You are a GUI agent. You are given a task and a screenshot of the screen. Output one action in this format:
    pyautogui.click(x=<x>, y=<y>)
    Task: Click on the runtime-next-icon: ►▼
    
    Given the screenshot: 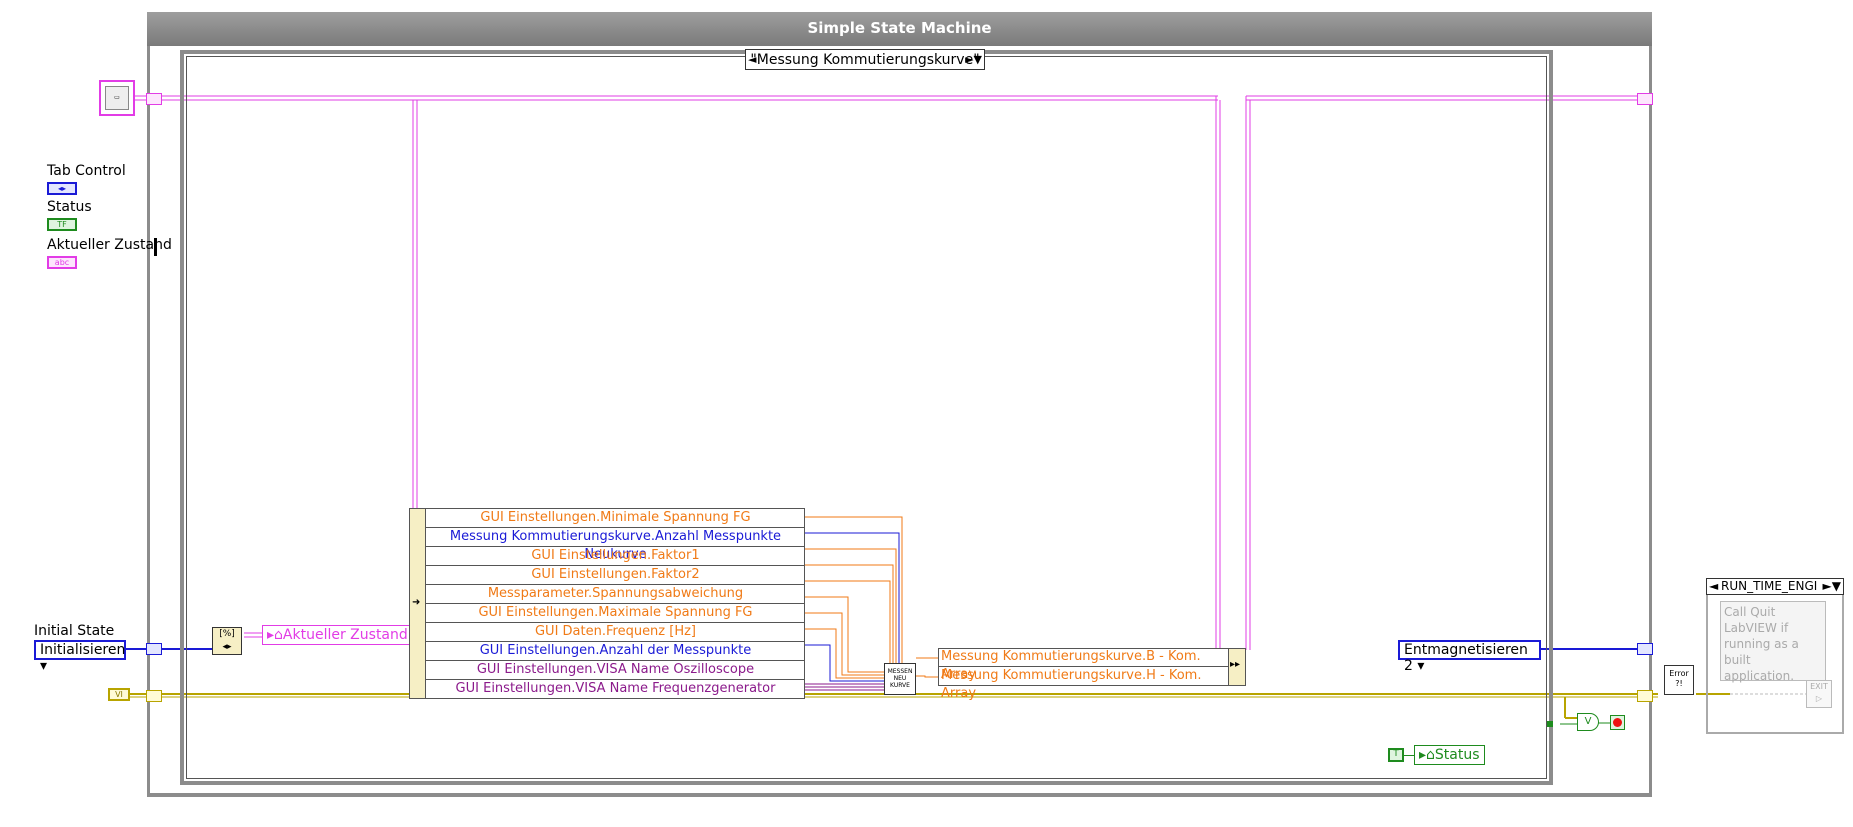 What is the action you would take?
    pyautogui.click(x=1832, y=586)
    